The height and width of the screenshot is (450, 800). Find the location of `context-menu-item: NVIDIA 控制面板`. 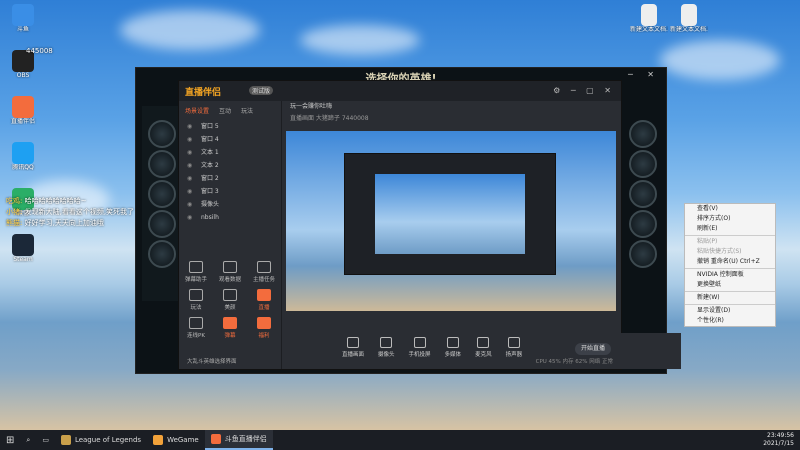

context-menu-item: NVIDIA 控制面板 is located at coordinates (730, 275).